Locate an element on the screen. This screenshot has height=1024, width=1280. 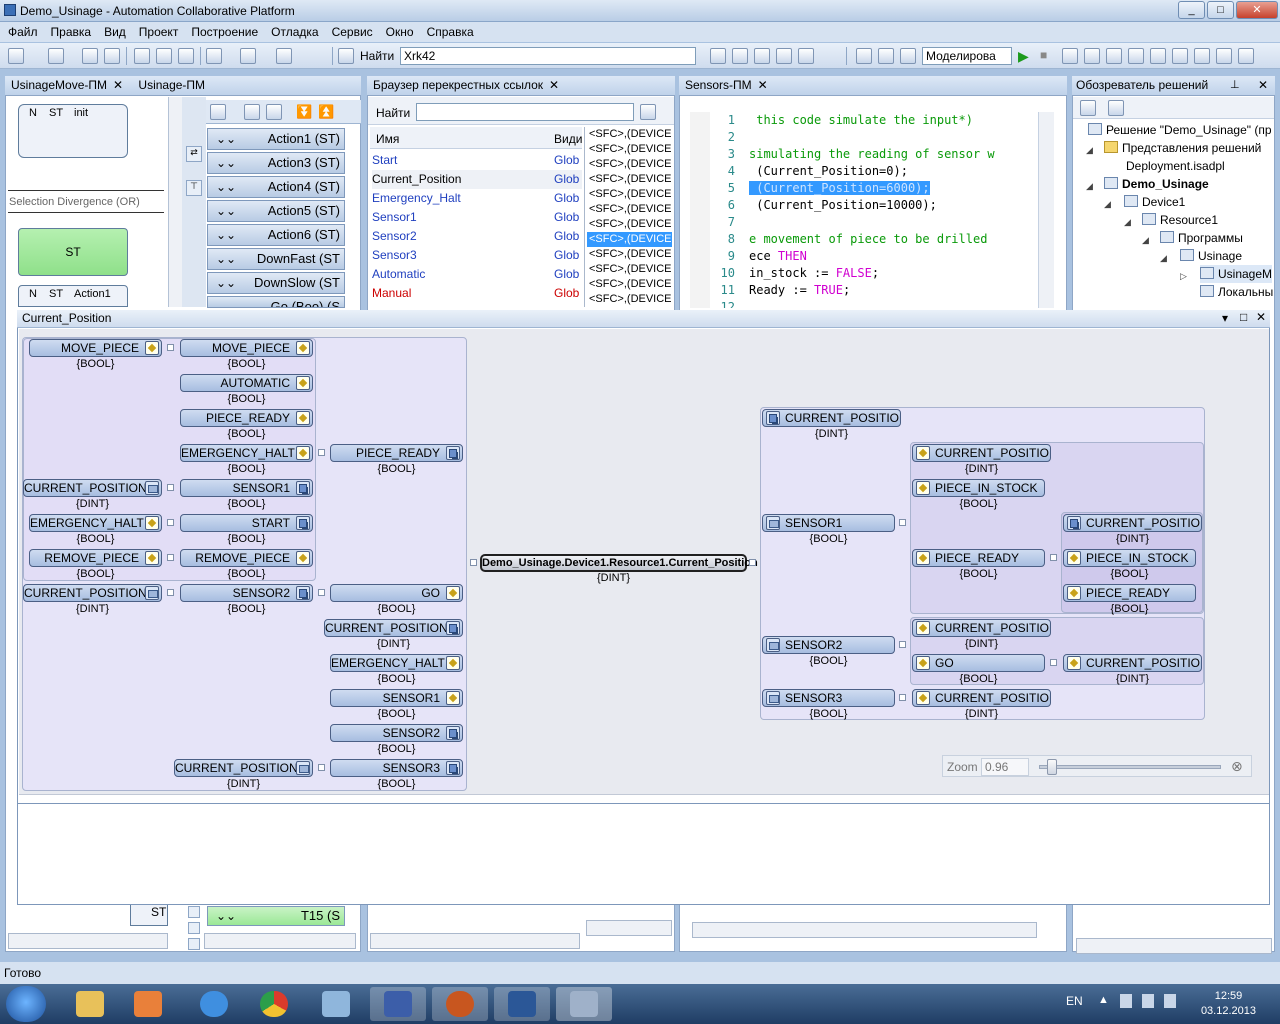
play-icon: ▶ is located at coordinates (1026, 56).